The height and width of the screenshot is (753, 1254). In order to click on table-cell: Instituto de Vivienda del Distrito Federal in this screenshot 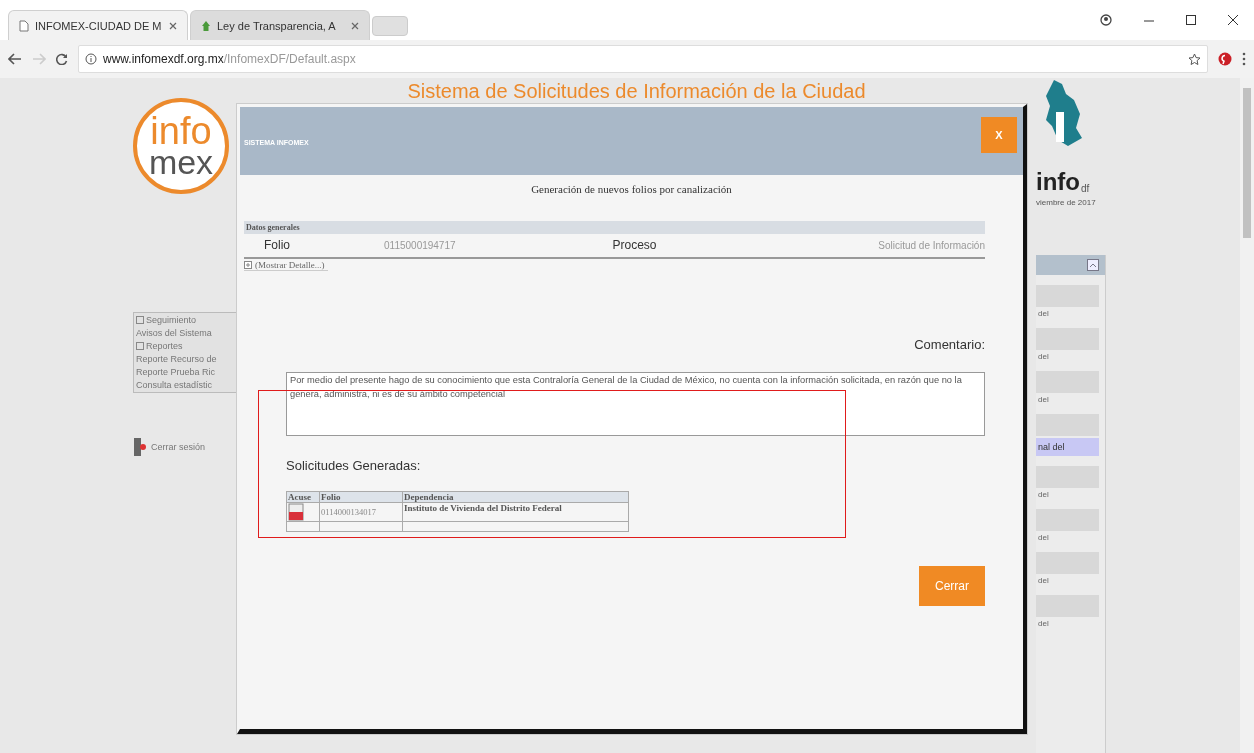, I will do `click(515, 512)`.